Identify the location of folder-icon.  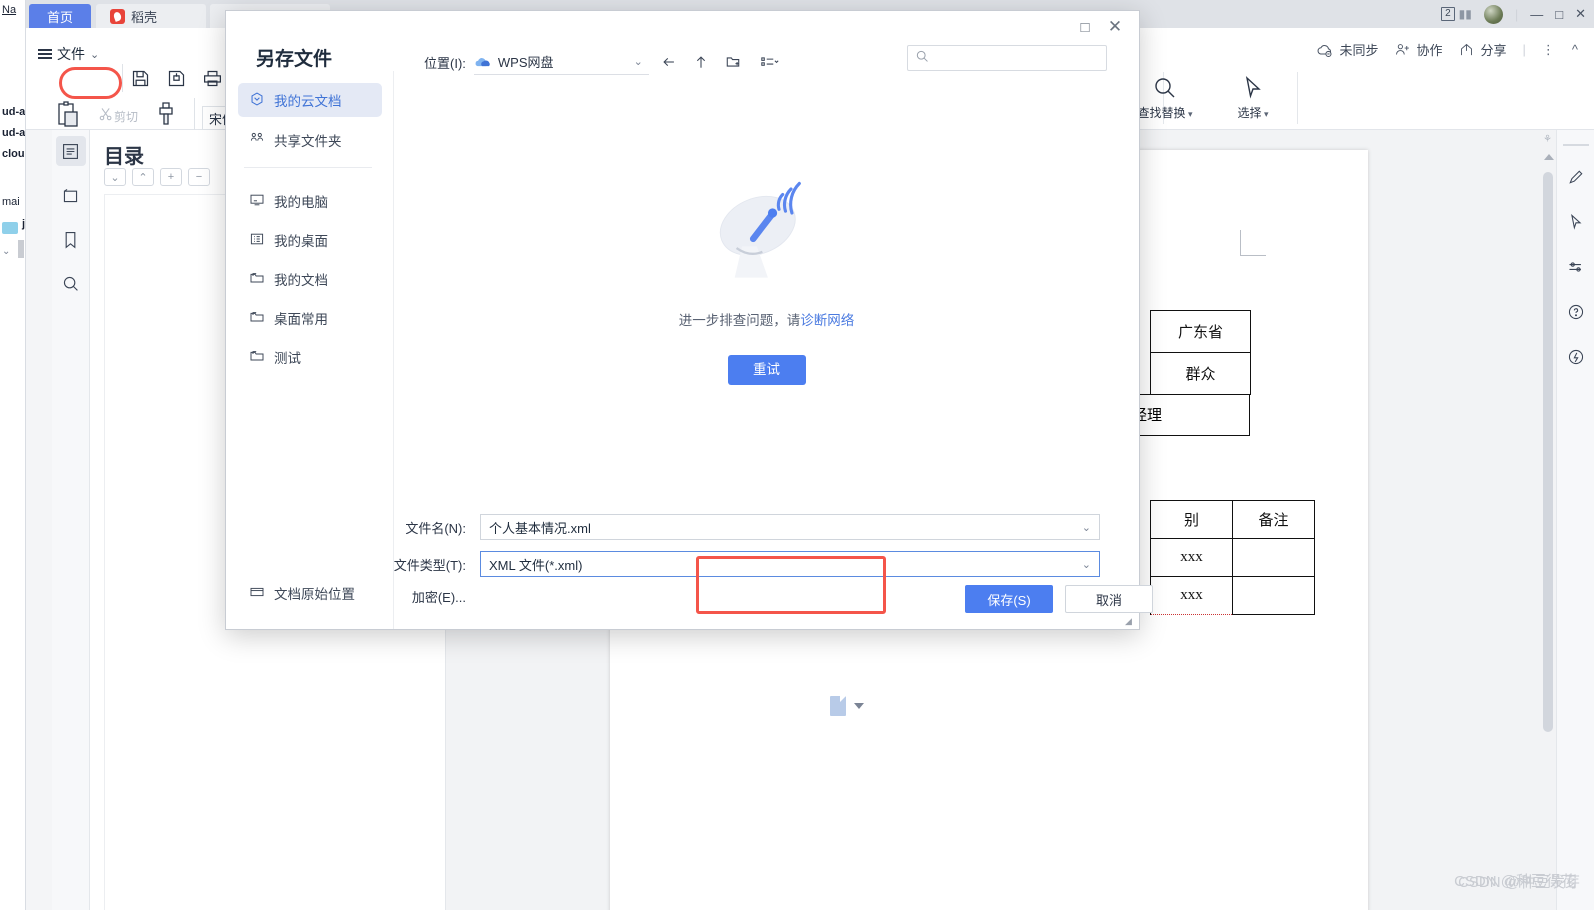
(257, 357).